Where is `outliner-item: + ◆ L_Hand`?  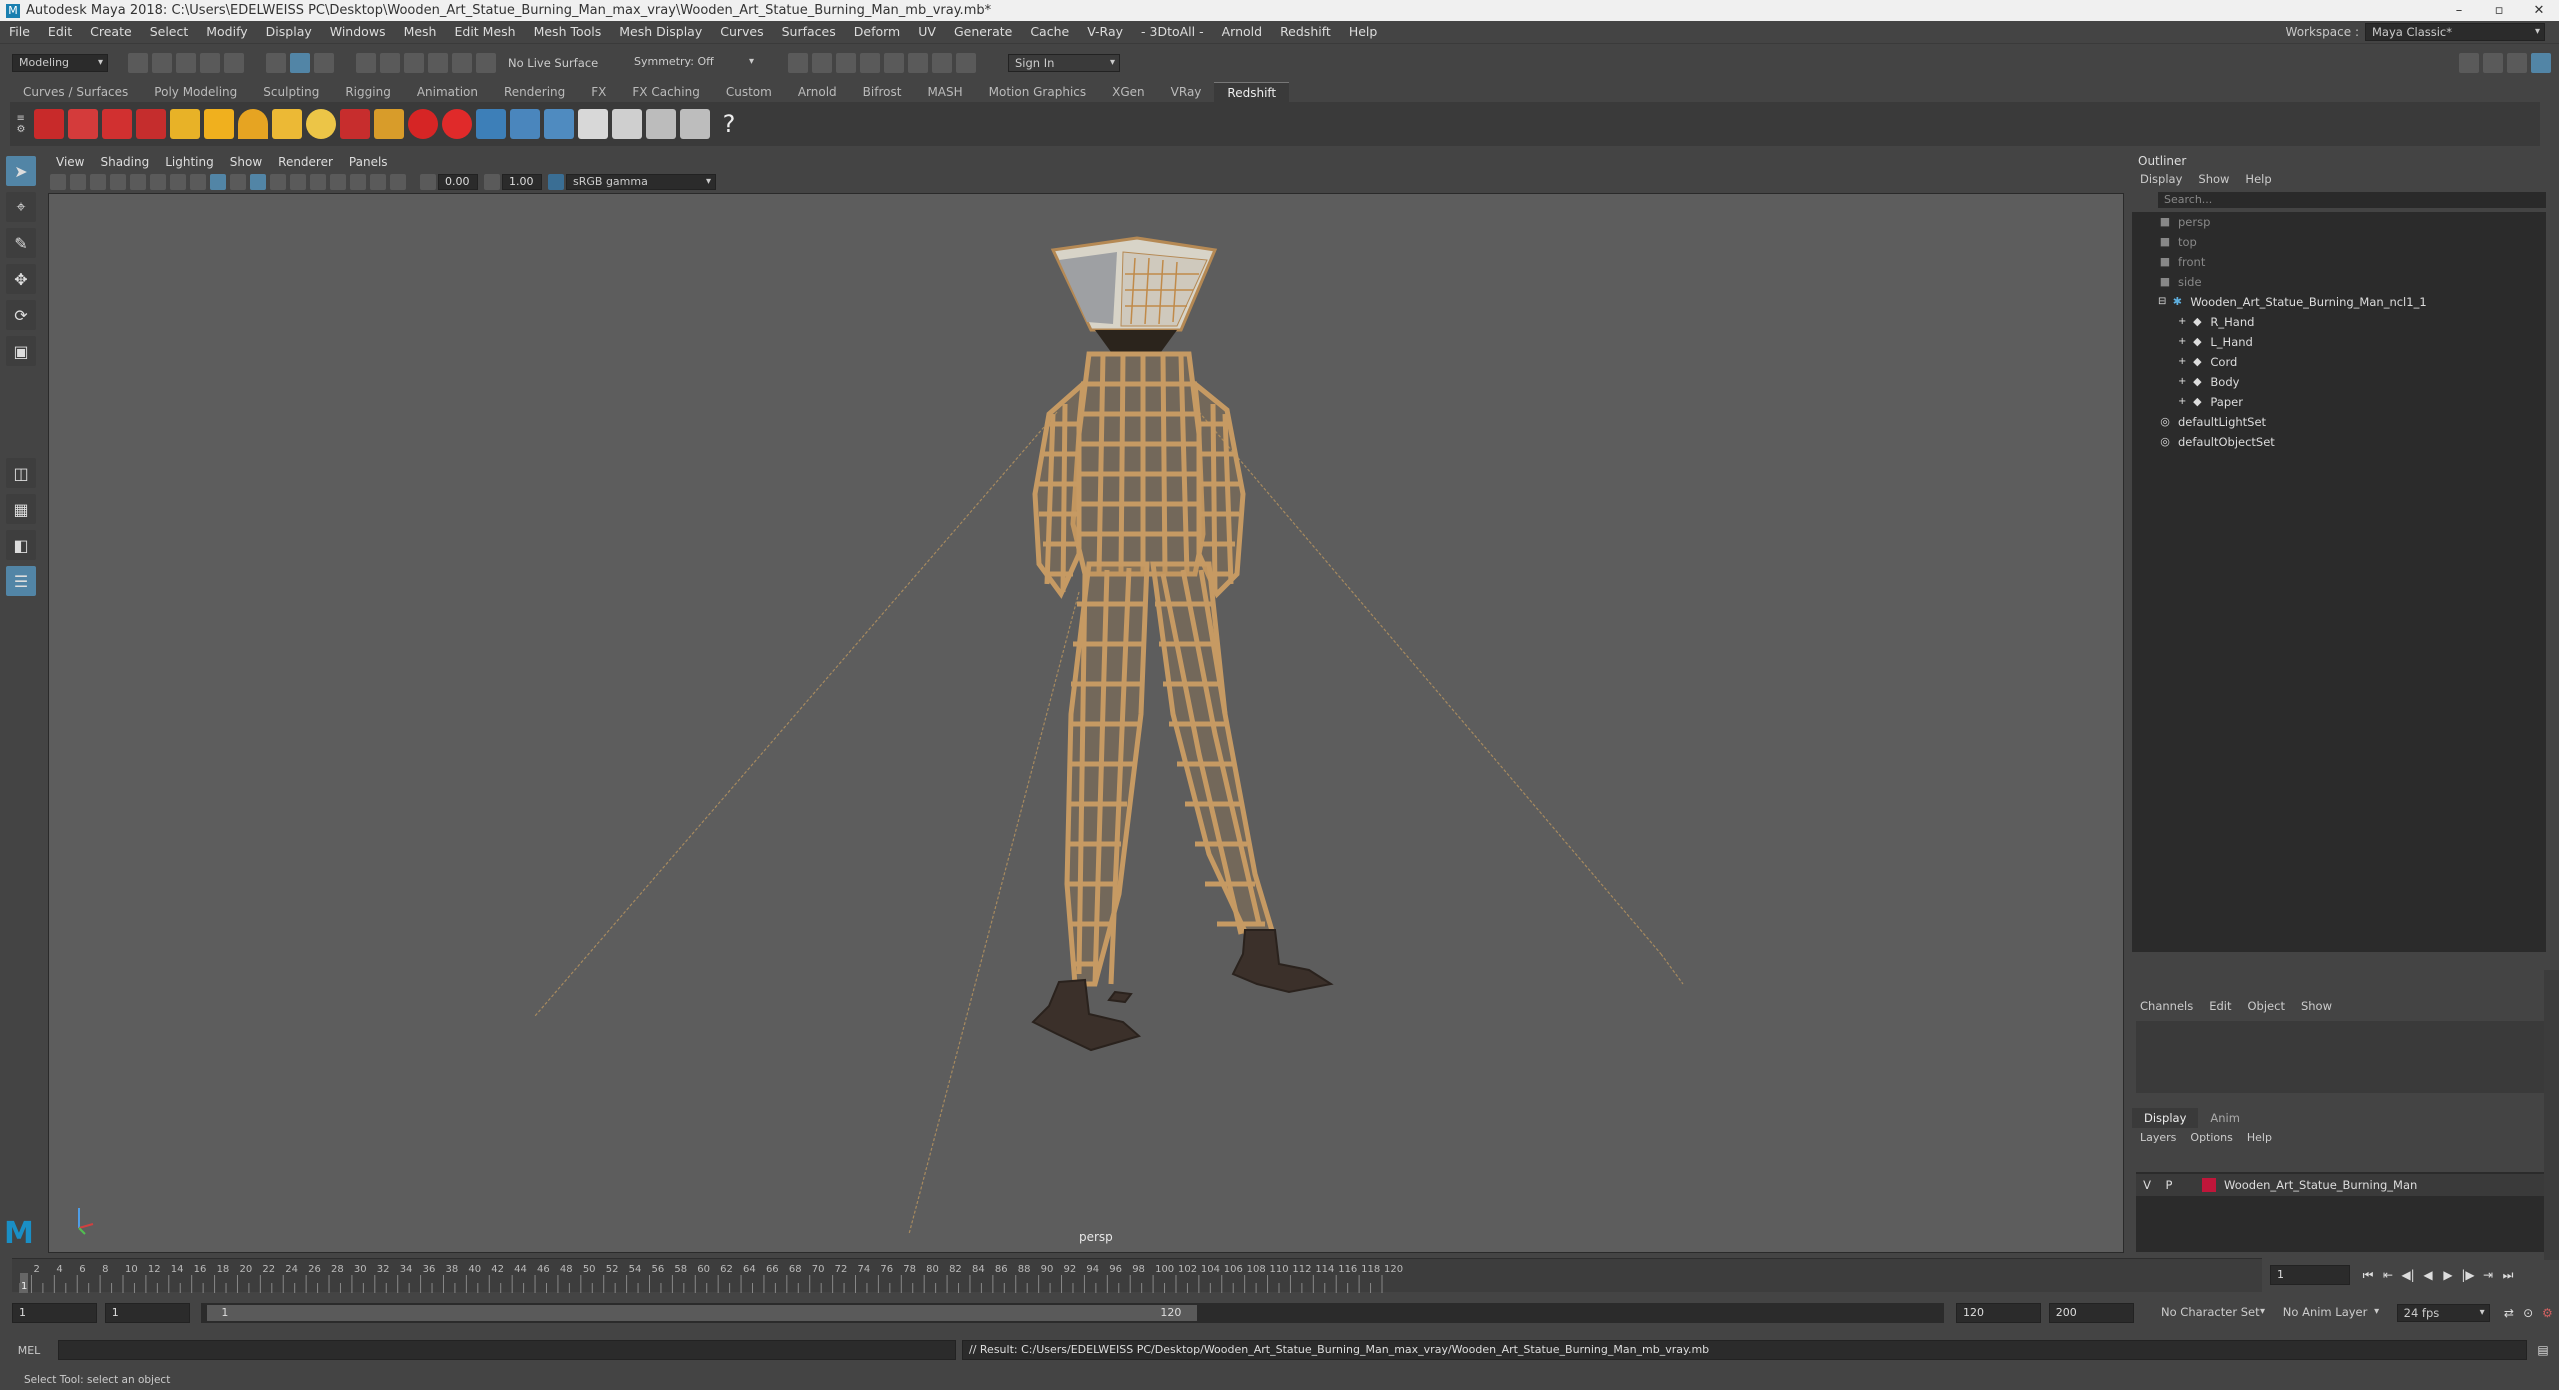
outliner-item: + ◆ L_Hand is located at coordinates (2339, 342).